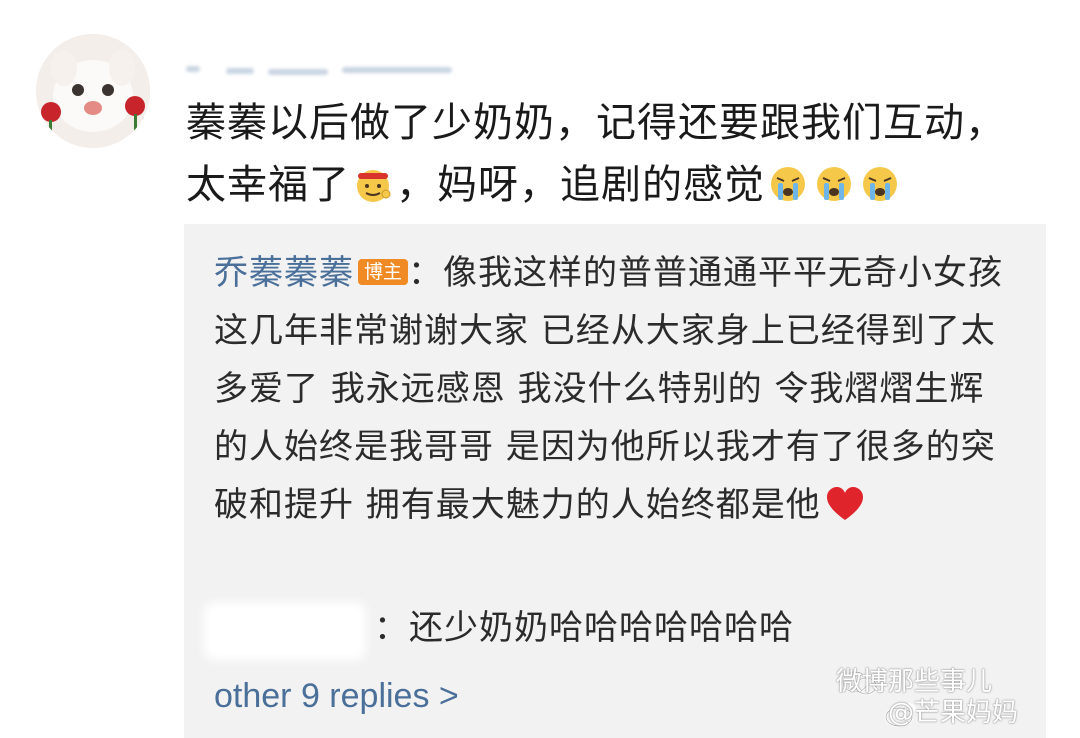  What do you see at coordinates (580, 185) in the screenshot?
I see `comment-line-2-end: ，妈呀，追剧的感觉` at bounding box center [580, 185].